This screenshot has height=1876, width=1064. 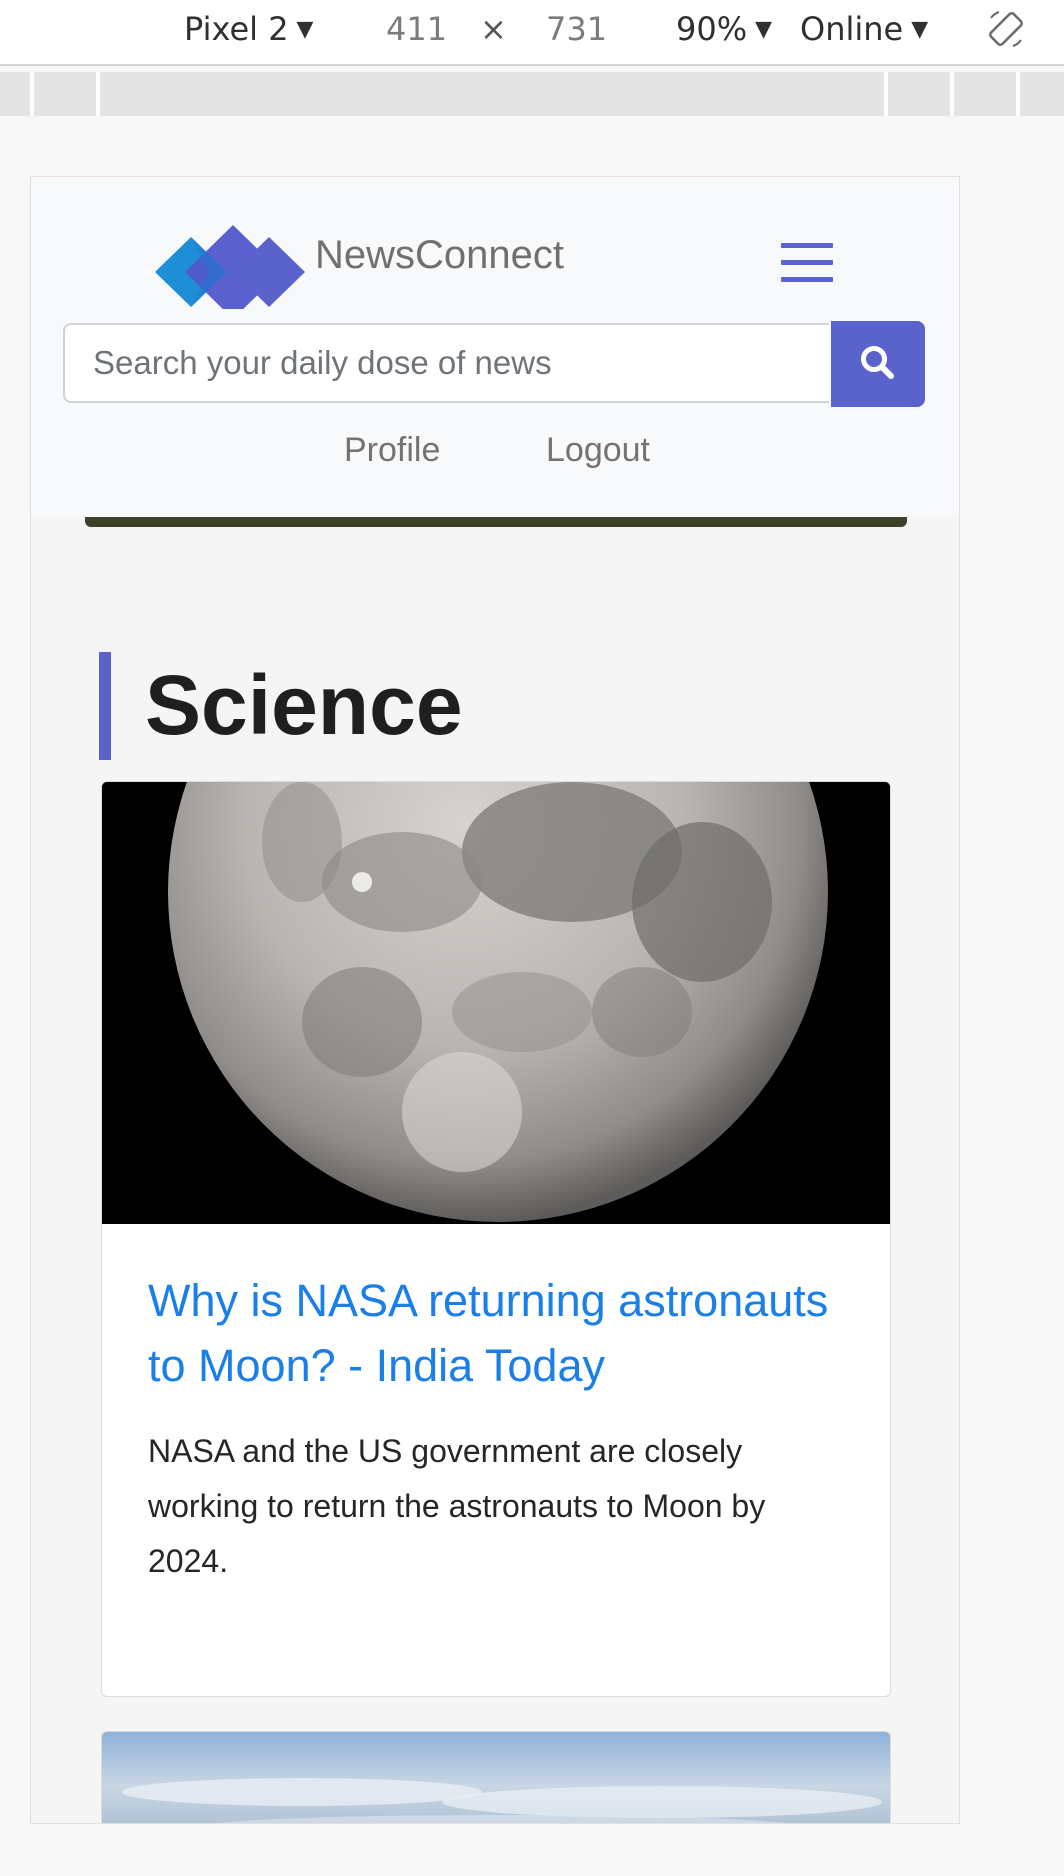 I want to click on search-icon, so click(x=877, y=362).